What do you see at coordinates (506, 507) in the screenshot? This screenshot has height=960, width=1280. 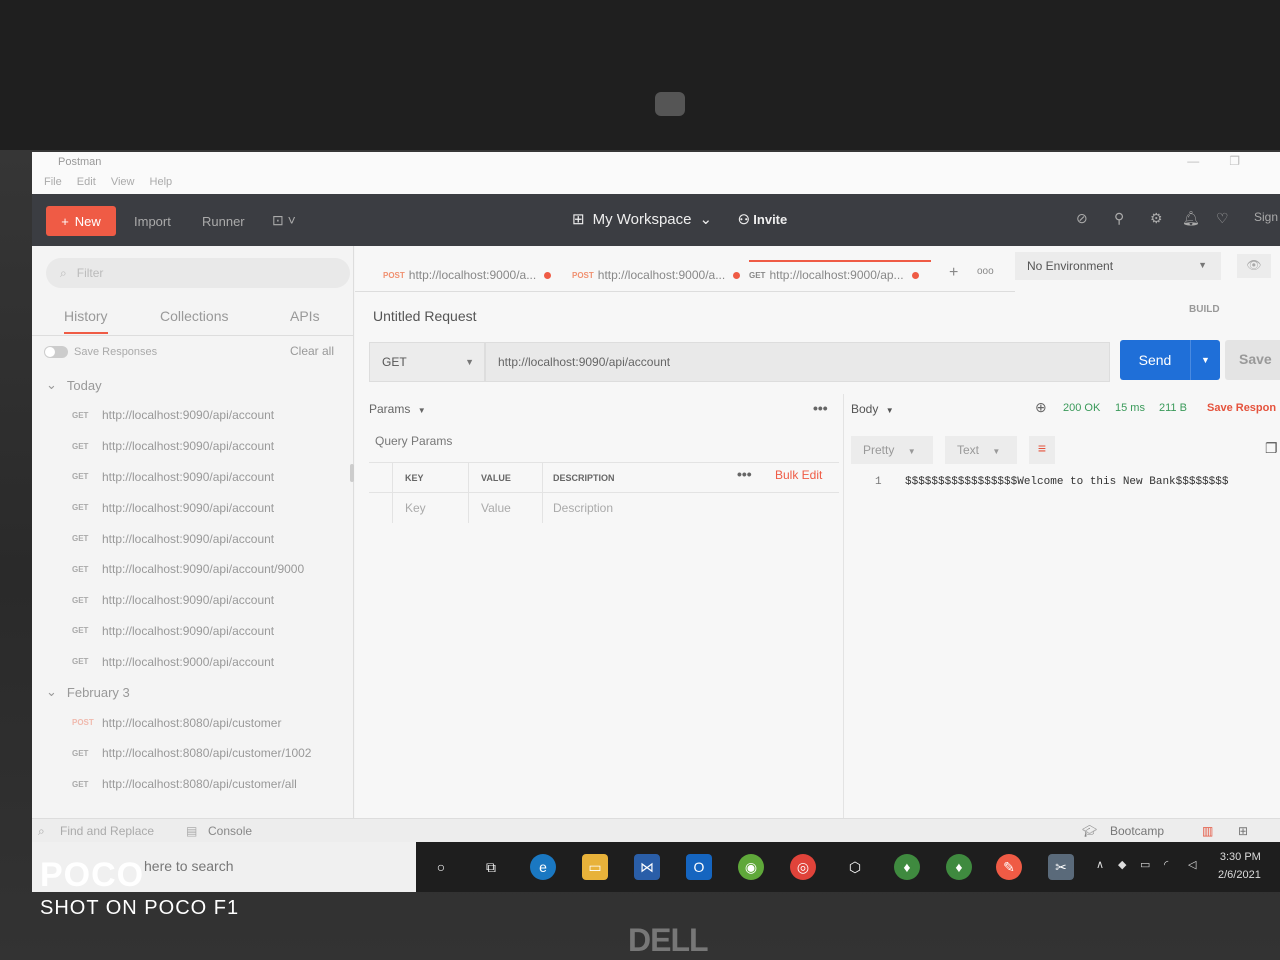 I see `value-input: Value` at bounding box center [506, 507].